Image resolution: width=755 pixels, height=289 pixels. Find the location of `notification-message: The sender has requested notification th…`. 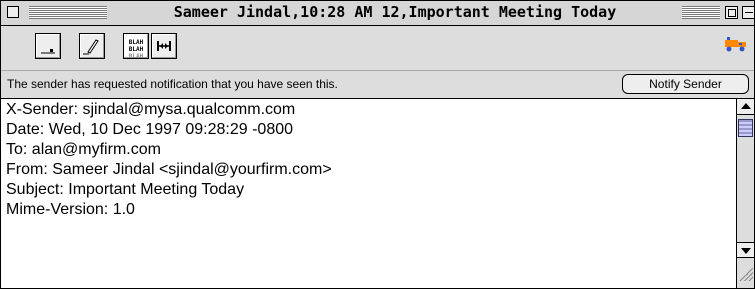

notification-message: The sender has requested notification th… is located at coordinates (172, 84).